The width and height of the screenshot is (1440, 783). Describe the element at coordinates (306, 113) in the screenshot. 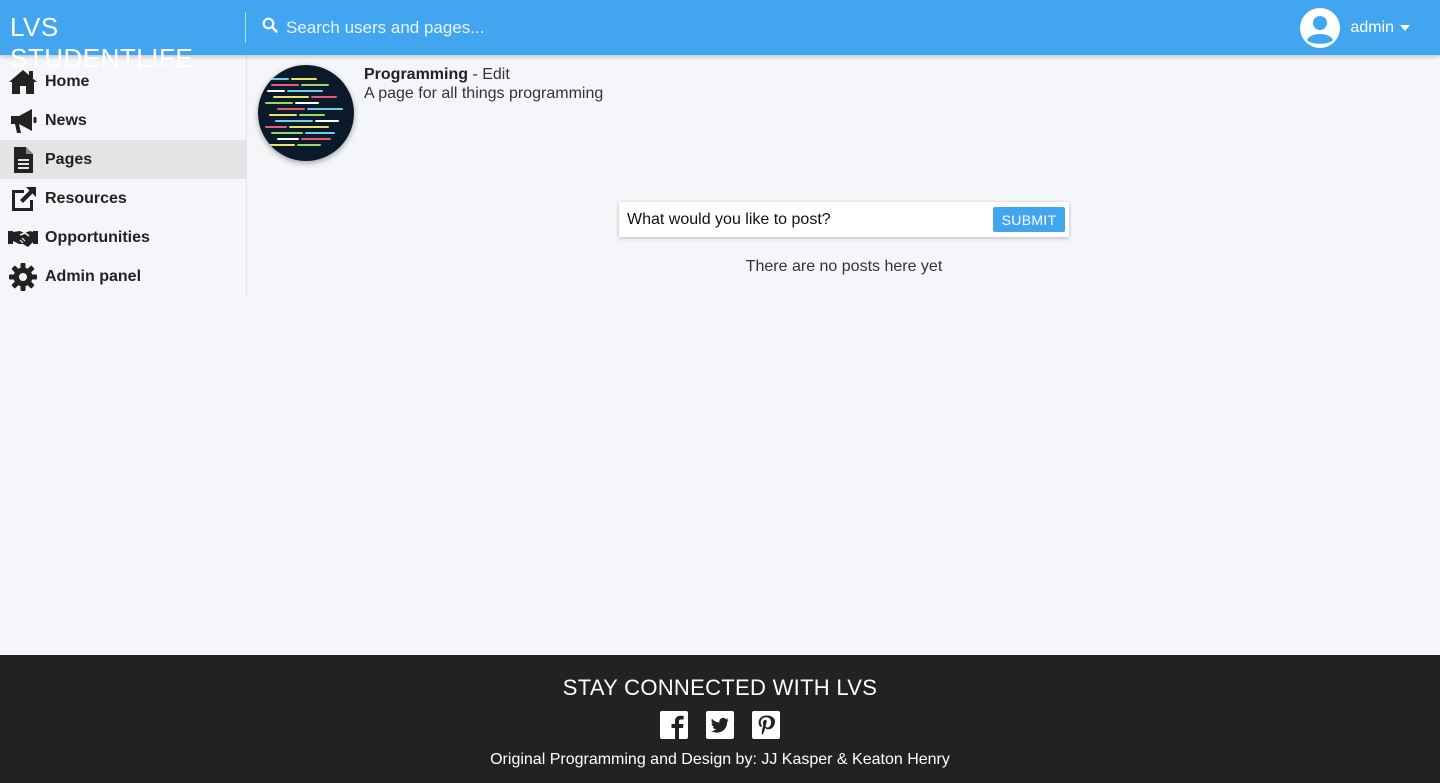

I see `page-image` at that location.